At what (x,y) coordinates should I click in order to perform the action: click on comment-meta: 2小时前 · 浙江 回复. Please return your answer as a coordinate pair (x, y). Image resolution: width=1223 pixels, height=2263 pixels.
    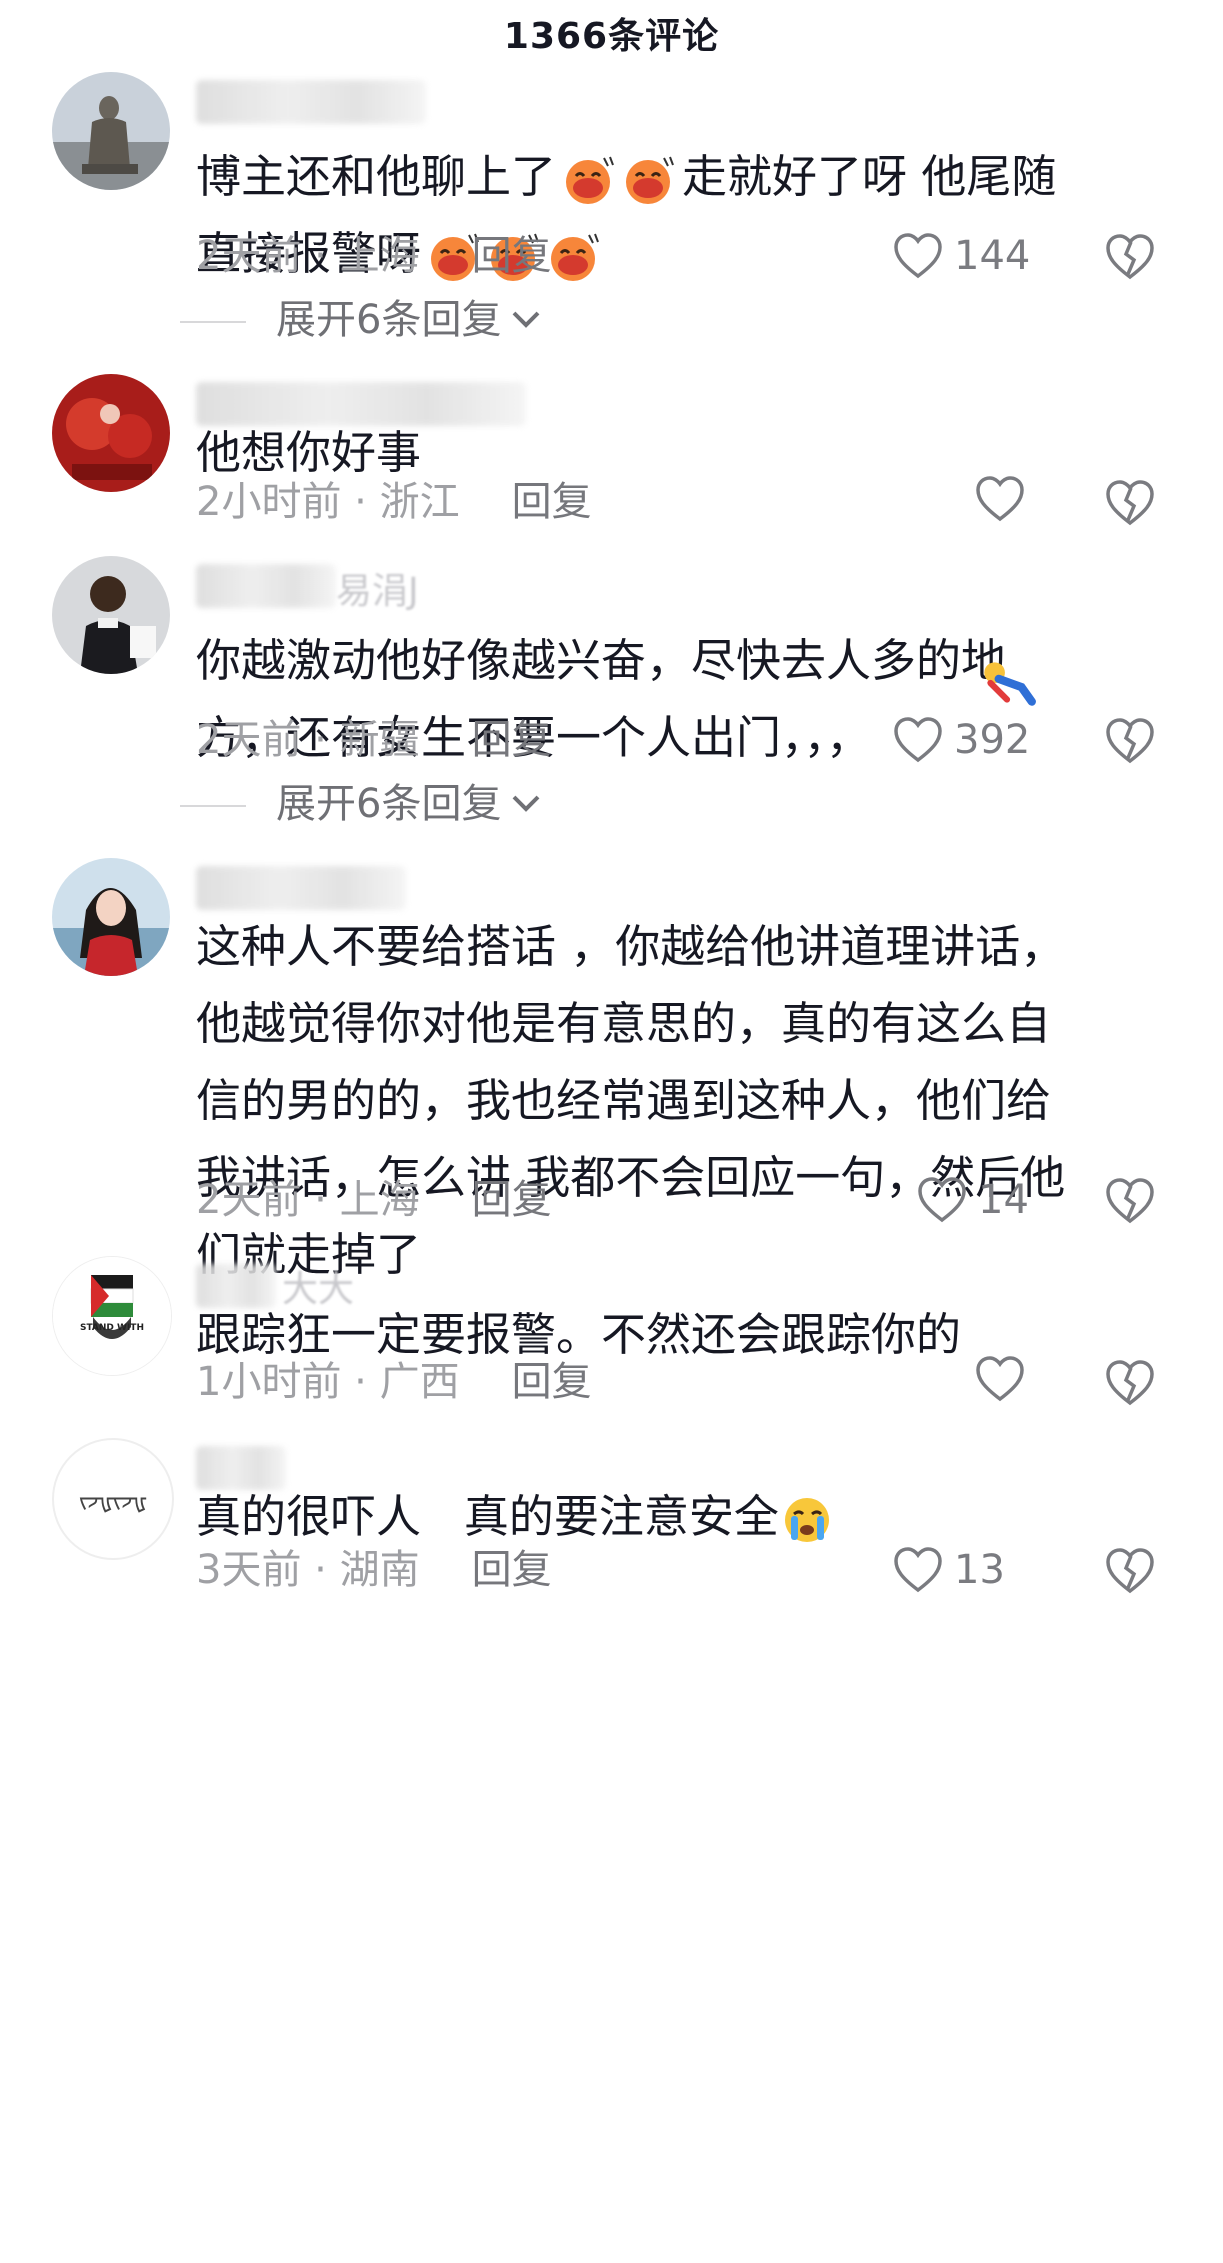
    Looking at the image, I should click on (394, 502).